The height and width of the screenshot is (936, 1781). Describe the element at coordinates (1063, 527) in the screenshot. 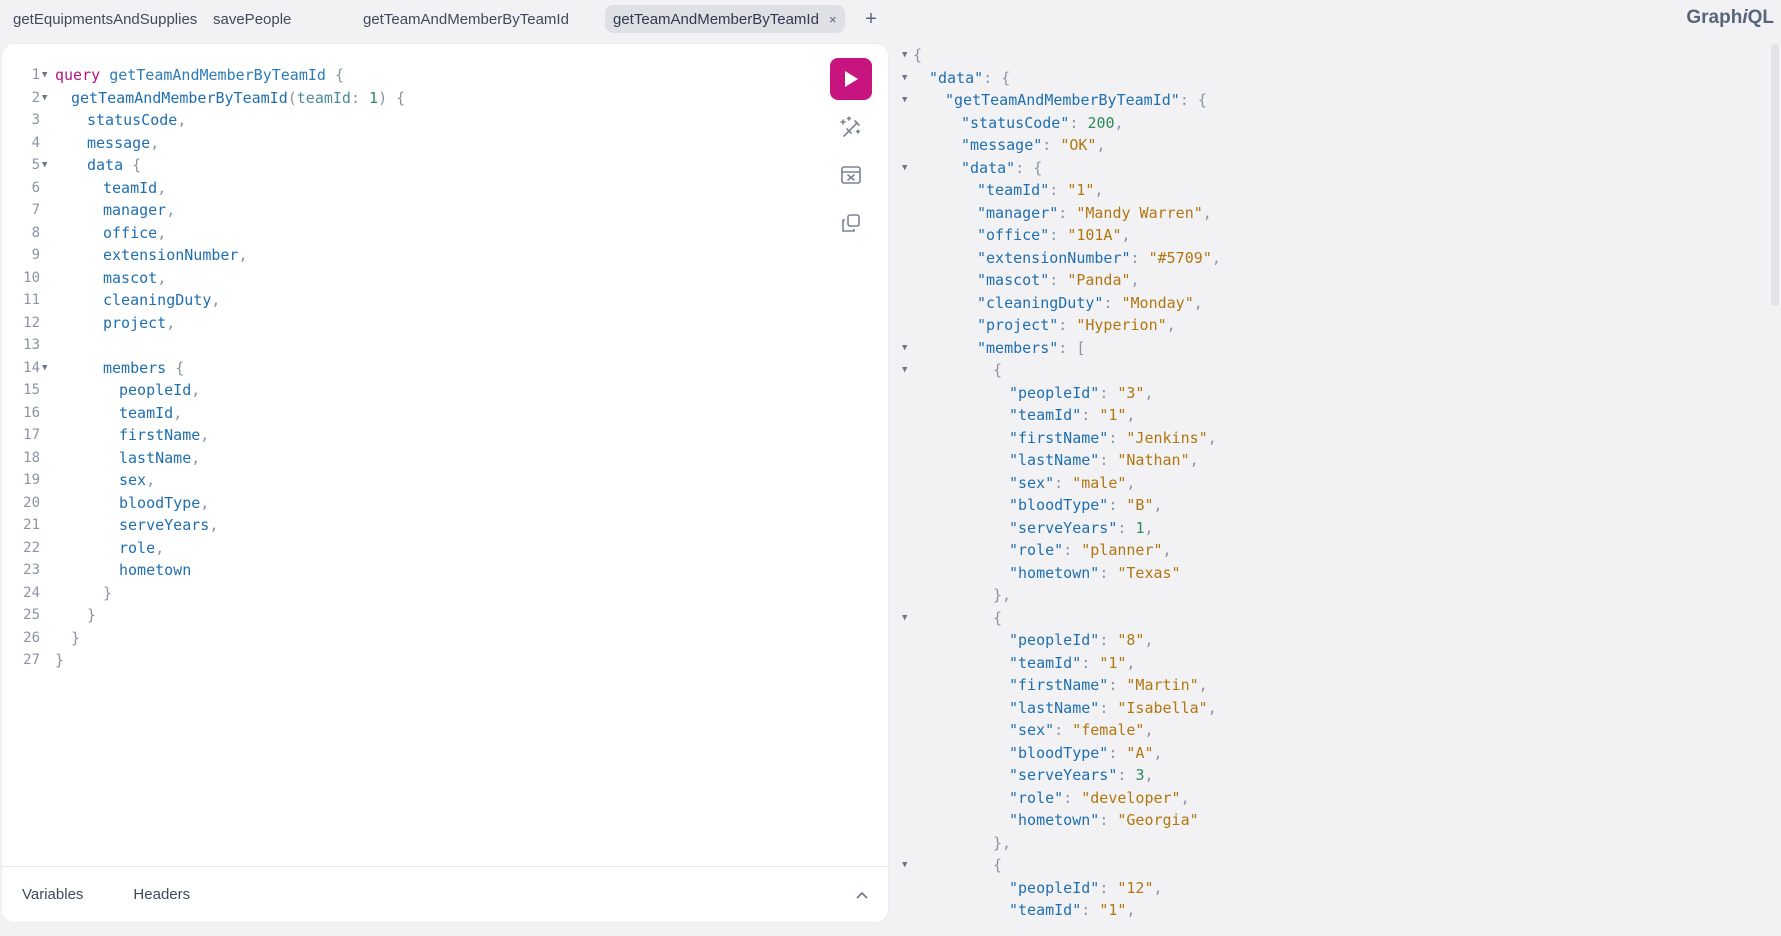

I see `result-token: "serveYears"` at that location.